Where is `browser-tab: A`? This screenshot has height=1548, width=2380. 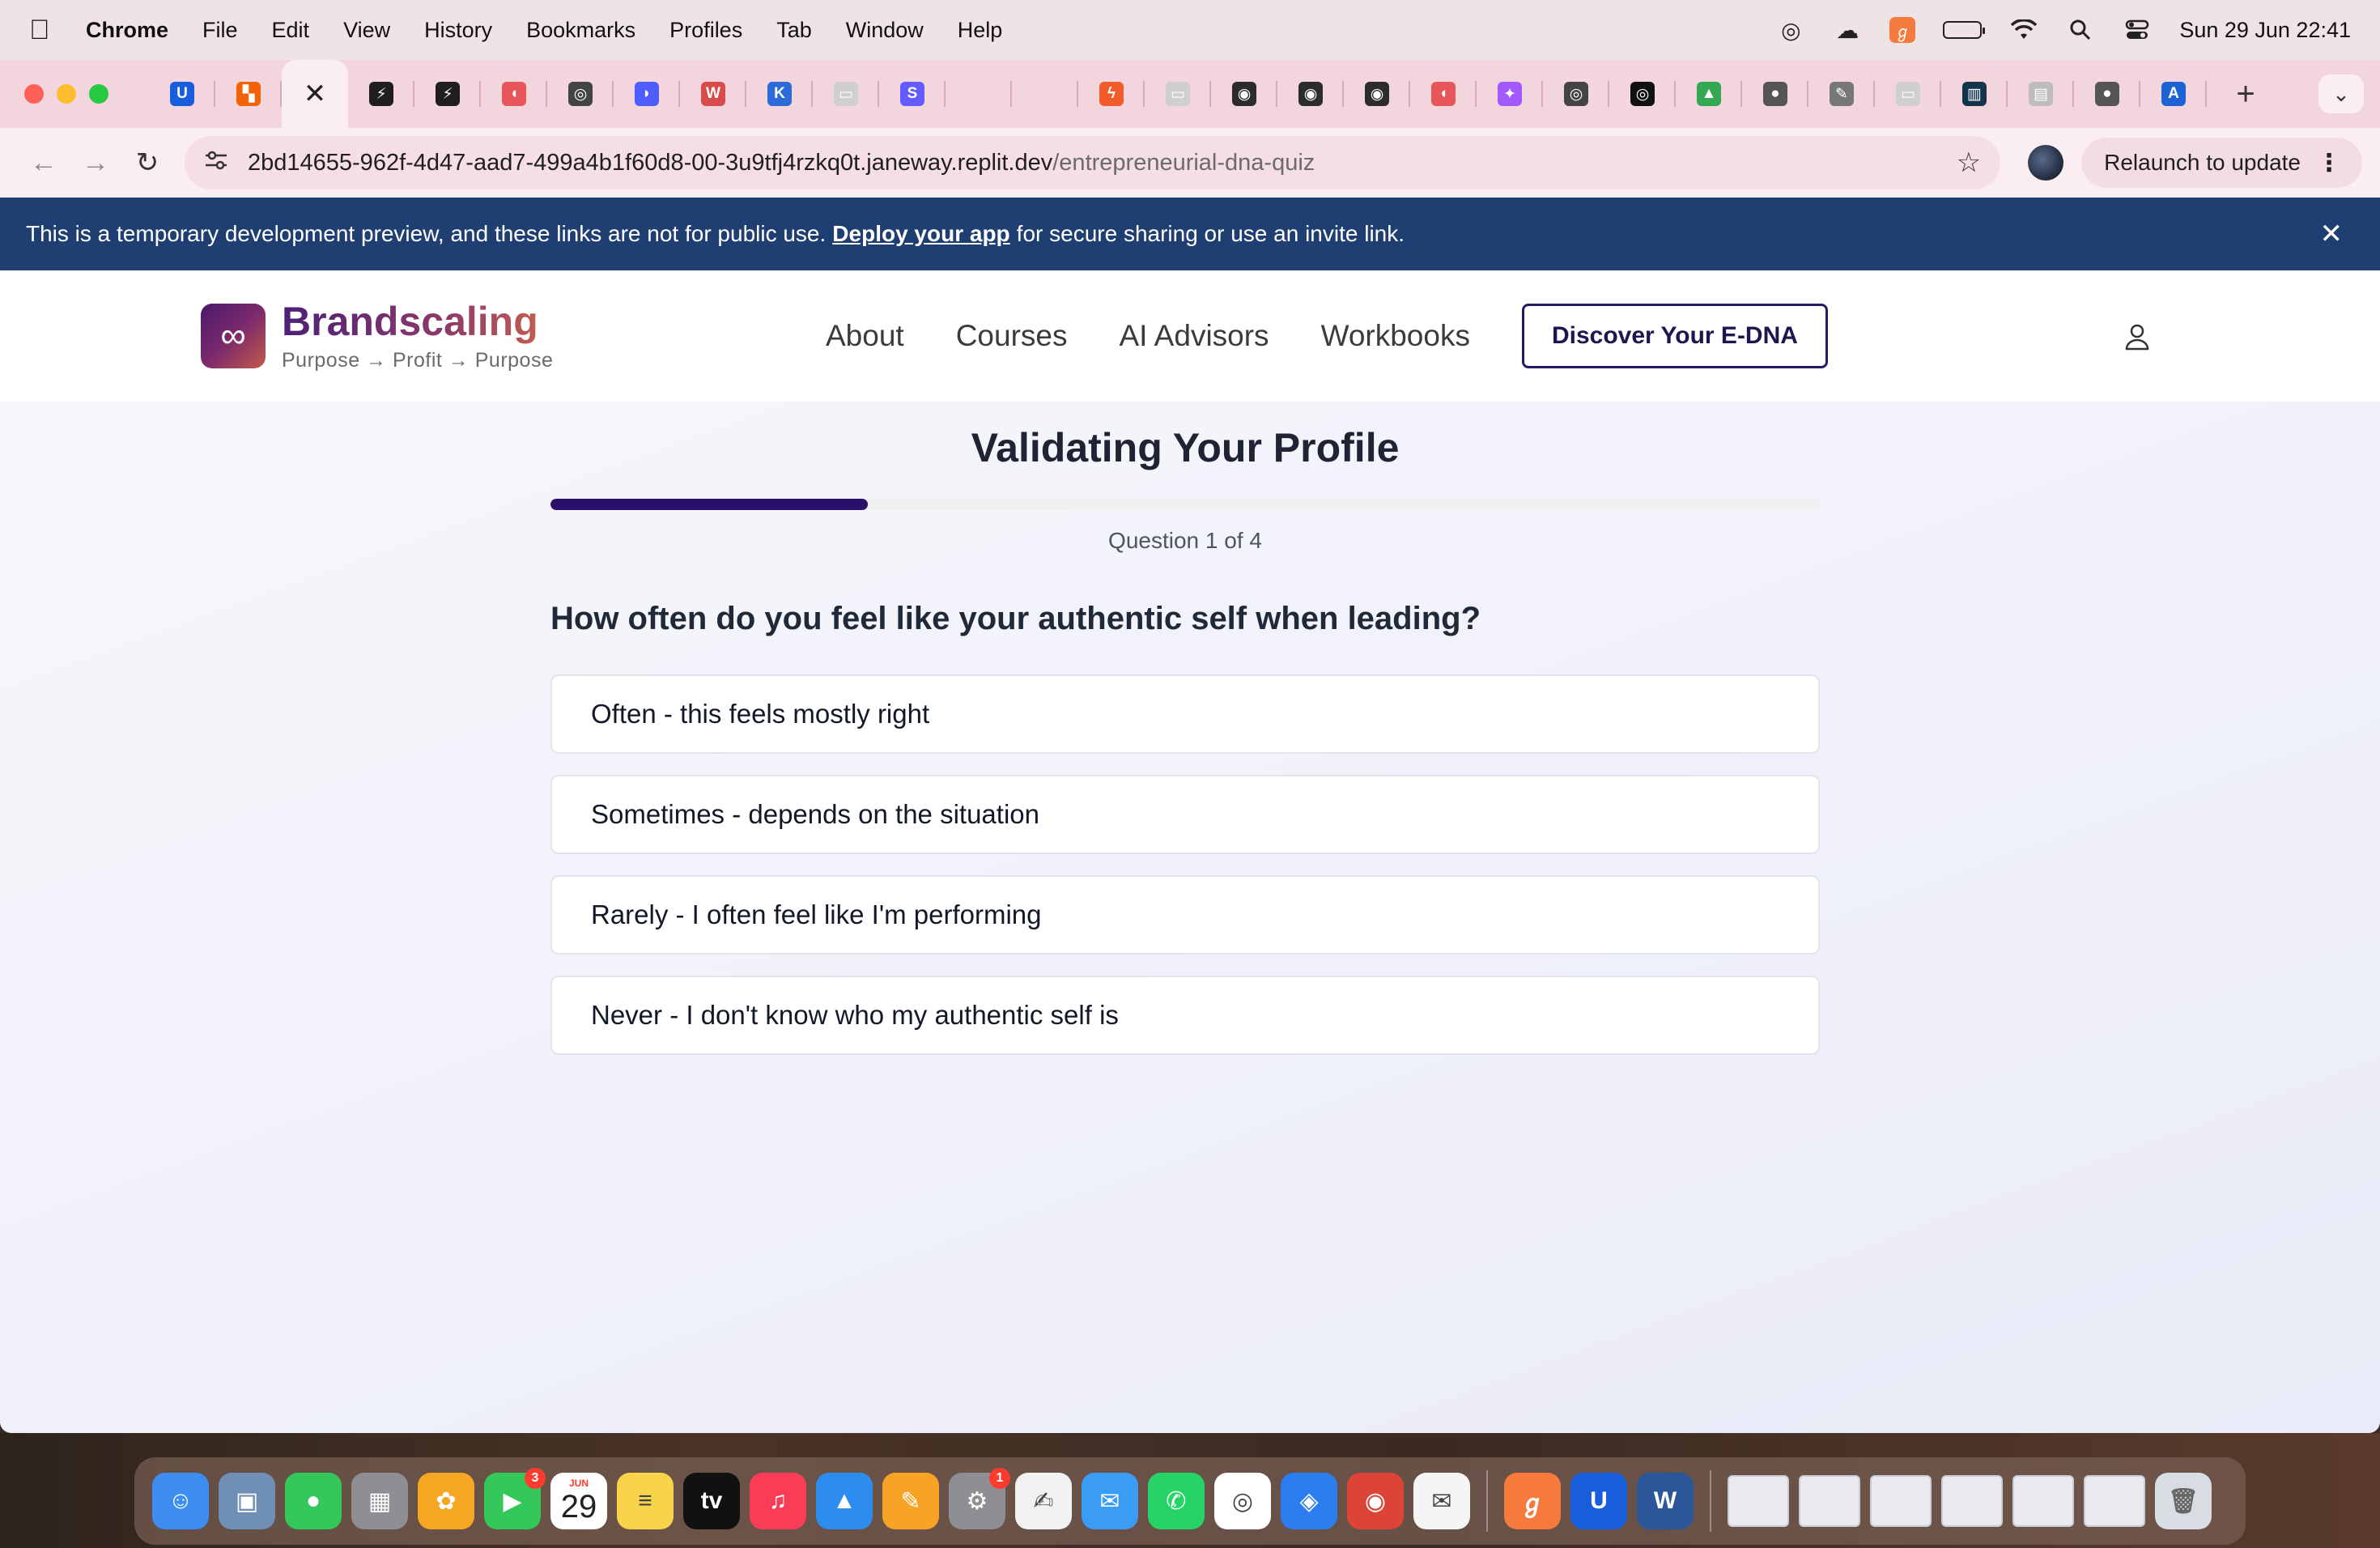 browser-tab: A is located at coordinates (2173, 94).